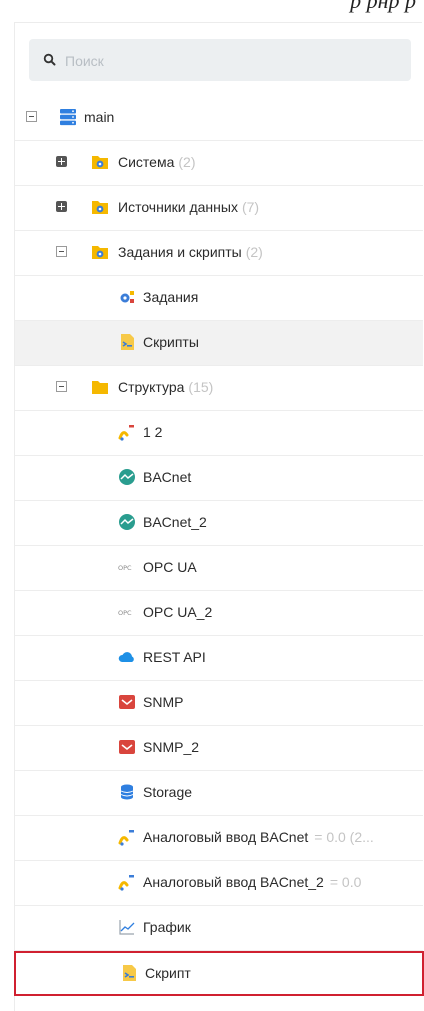 The image size is (424, 1011). What do you see at coordinates (345, 882) in the screenshot?
I see `node-value: = 0.0` at bounding box center [345, 882].